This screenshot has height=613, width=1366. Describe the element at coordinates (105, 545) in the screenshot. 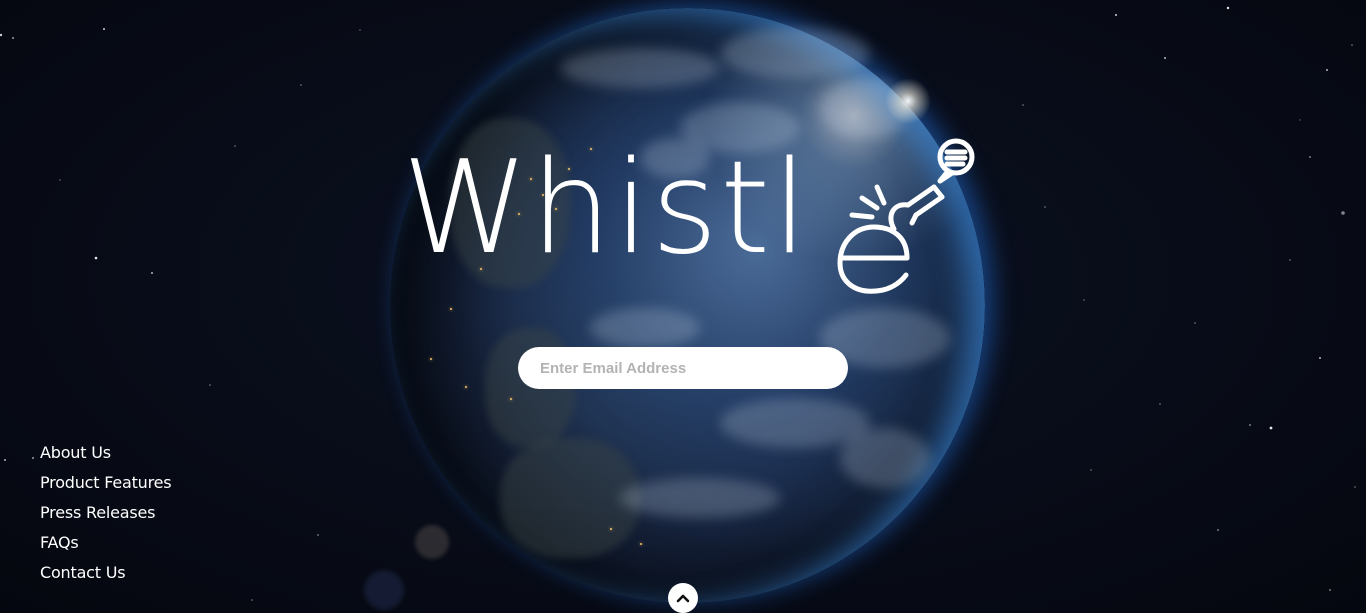

I see `footer-nav-item-faqs: FAQs` at that location.